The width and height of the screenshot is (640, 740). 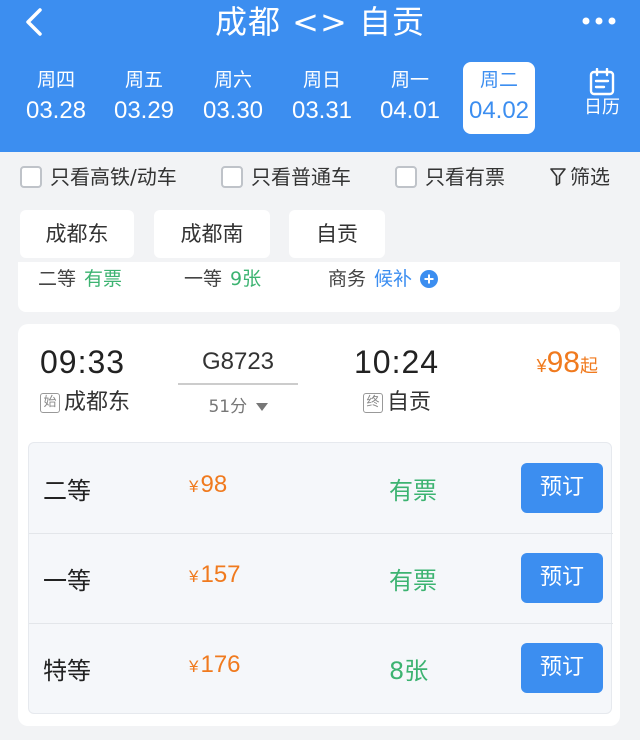 I want to click on date-label: 03.31, so click(x=322, y=110).